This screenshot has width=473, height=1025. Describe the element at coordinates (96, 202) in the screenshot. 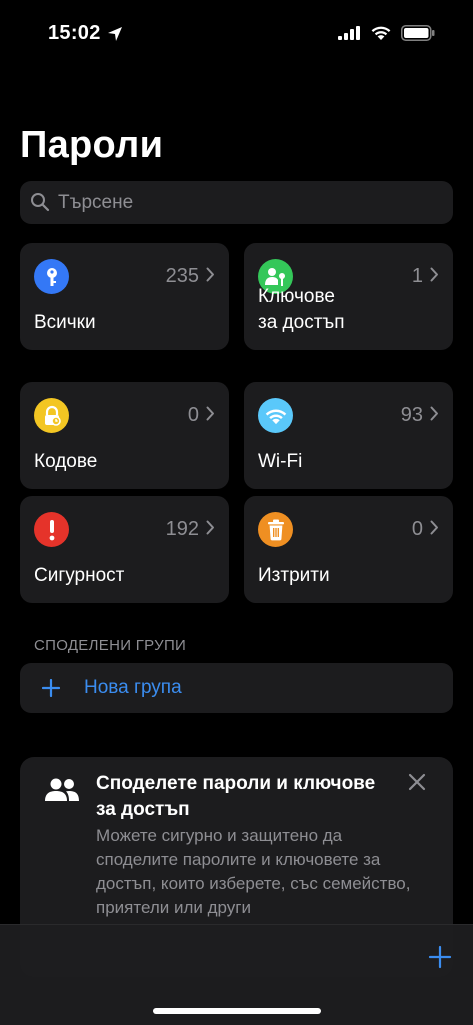

I see `search-placeholder: Търсене` at that location.